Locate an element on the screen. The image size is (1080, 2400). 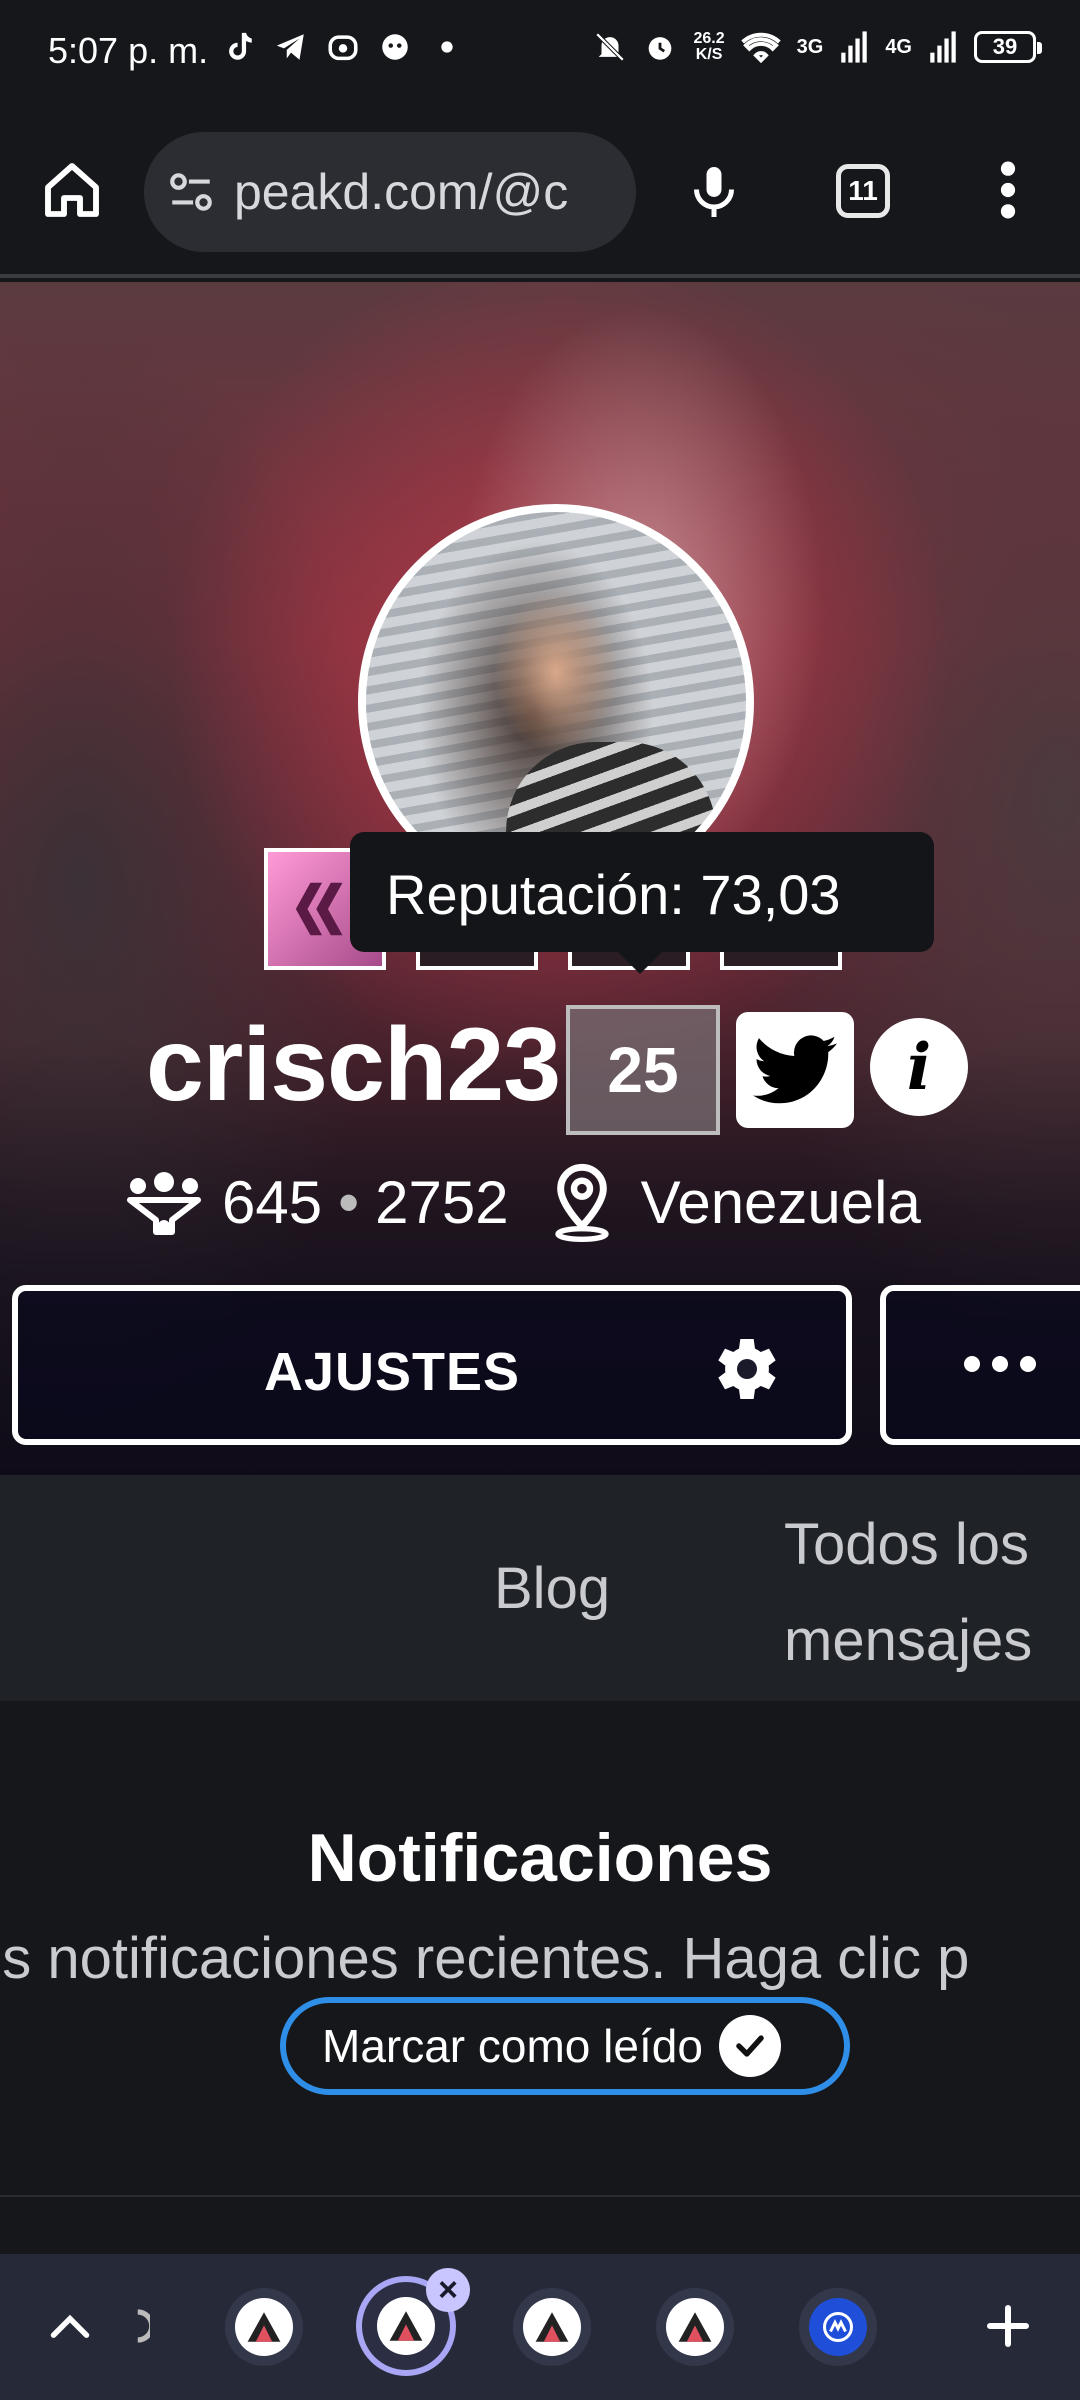
more-options-button is located at coordinates (980, 1365).